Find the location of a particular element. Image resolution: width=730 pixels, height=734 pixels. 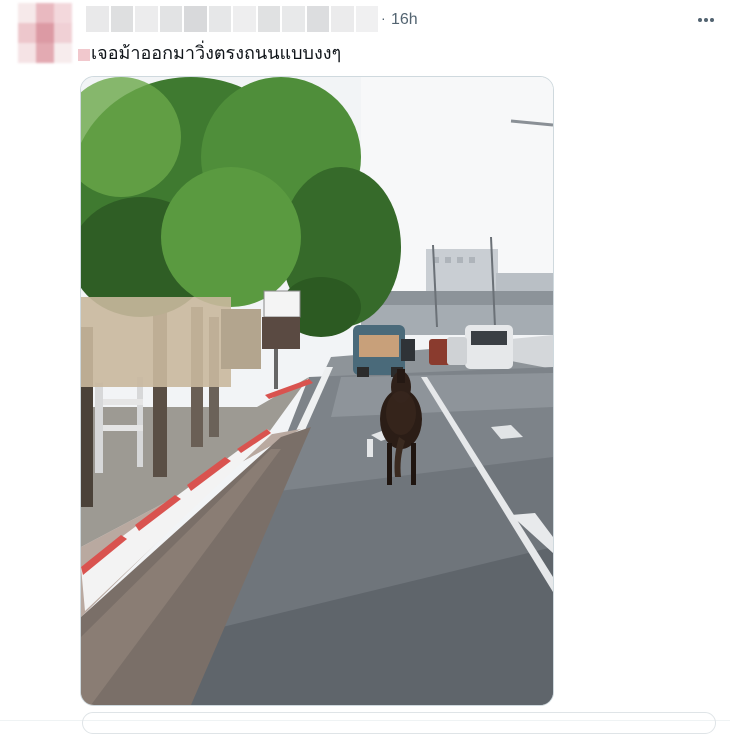

display-name-blurred is located at coordinates (232, 19).